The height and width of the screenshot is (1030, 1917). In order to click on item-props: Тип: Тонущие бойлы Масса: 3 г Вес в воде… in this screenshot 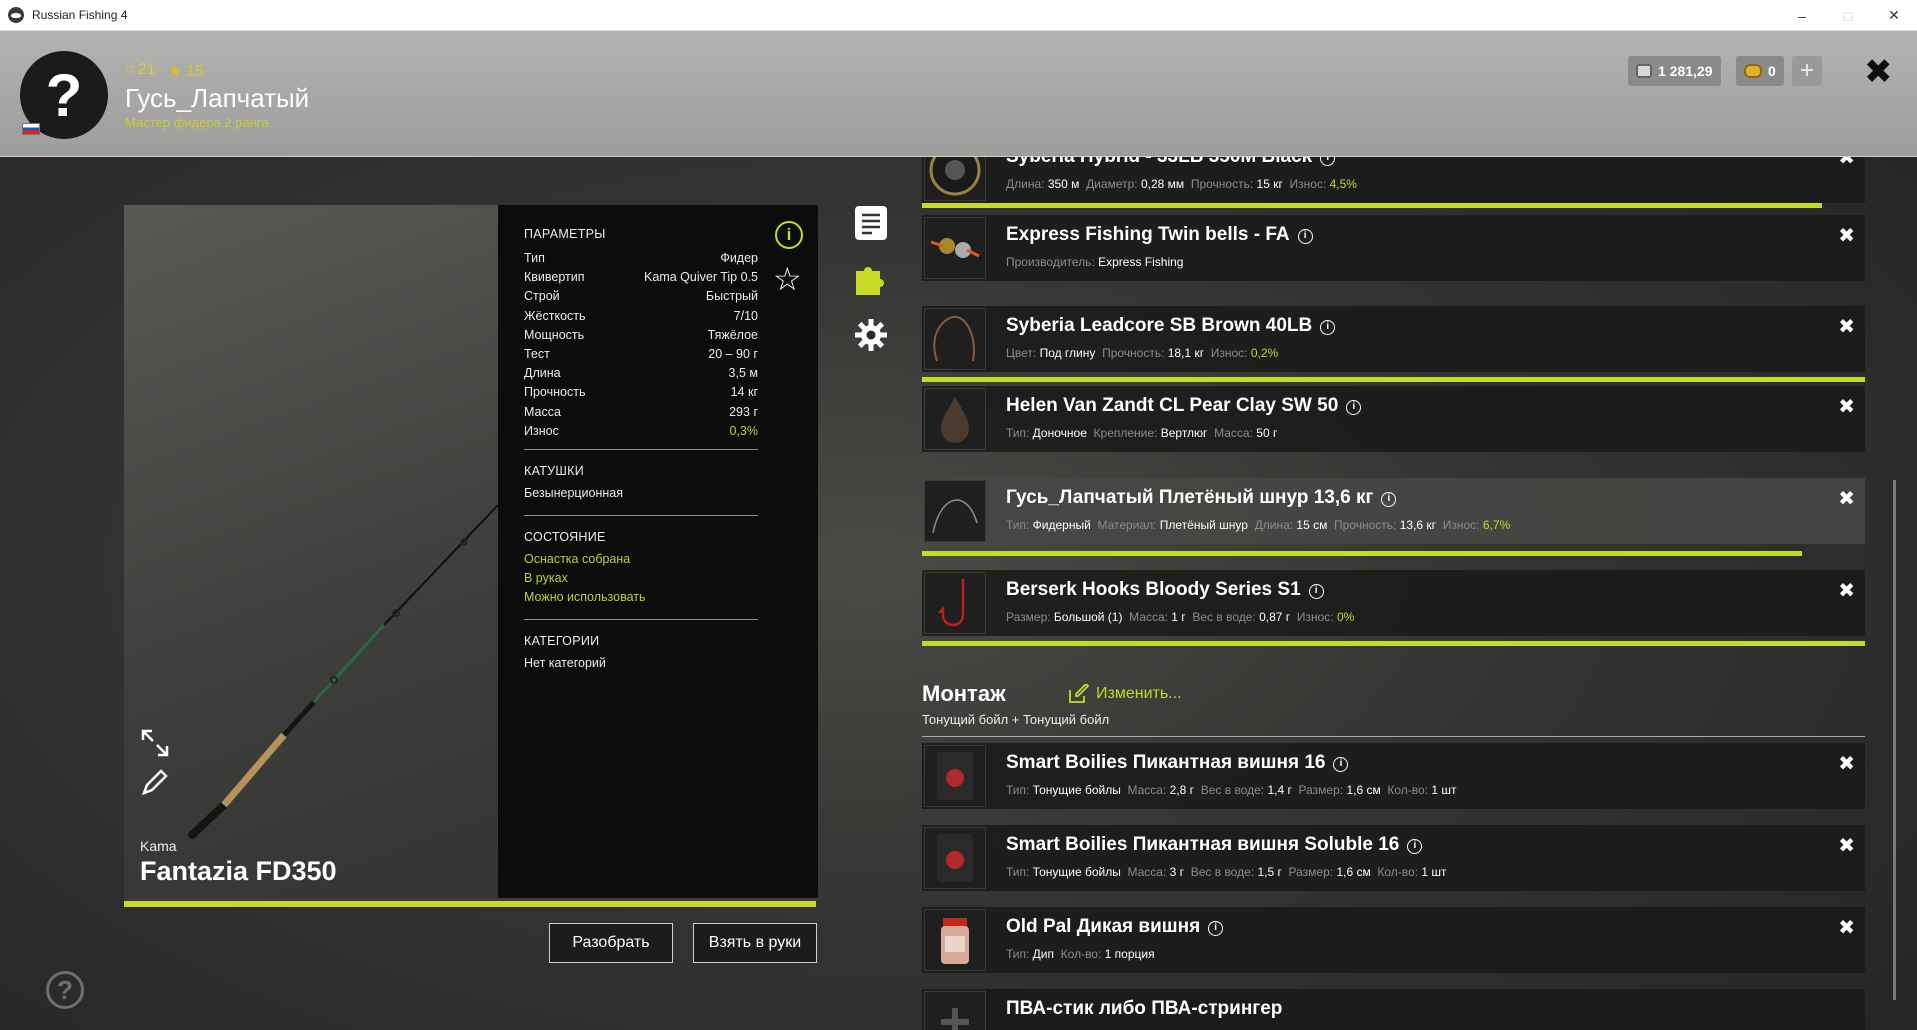, I will do `click(1226, 872)`.